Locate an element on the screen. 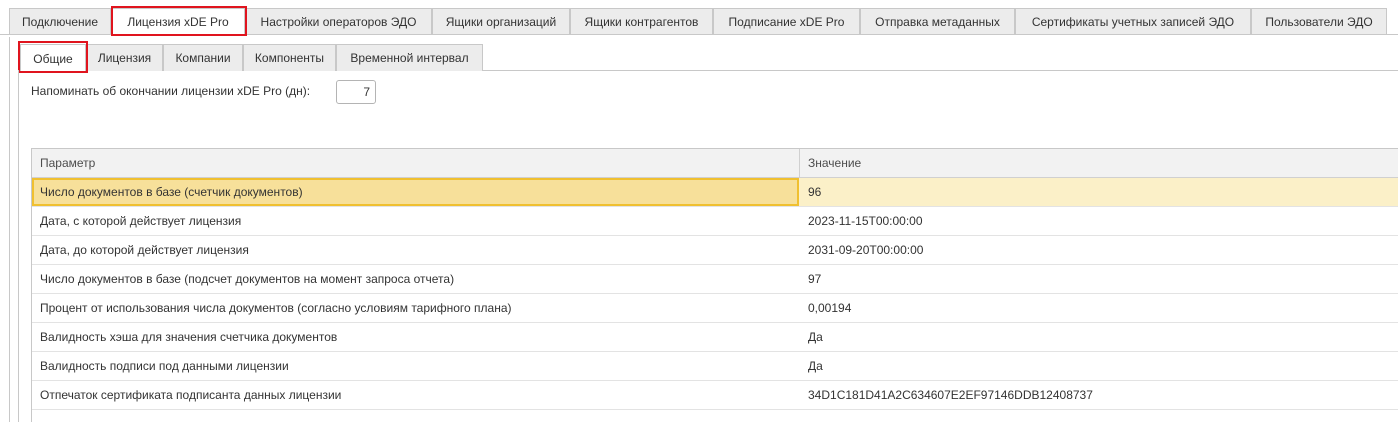 The width and height of the screenshot is (1398, 422). subtab-label: Лицензия is located at coordinates (124, 58).